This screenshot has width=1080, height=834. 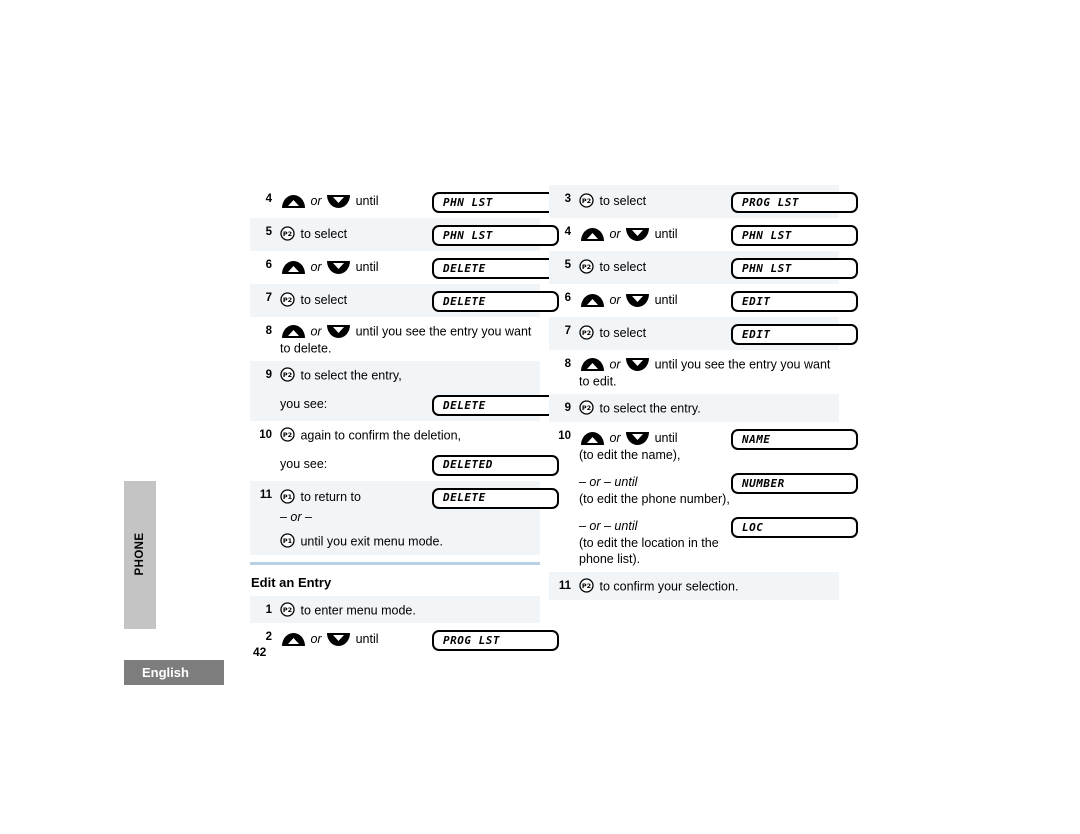 I want to click on lcd-display-name: NAME, so click(x=794, y=440).